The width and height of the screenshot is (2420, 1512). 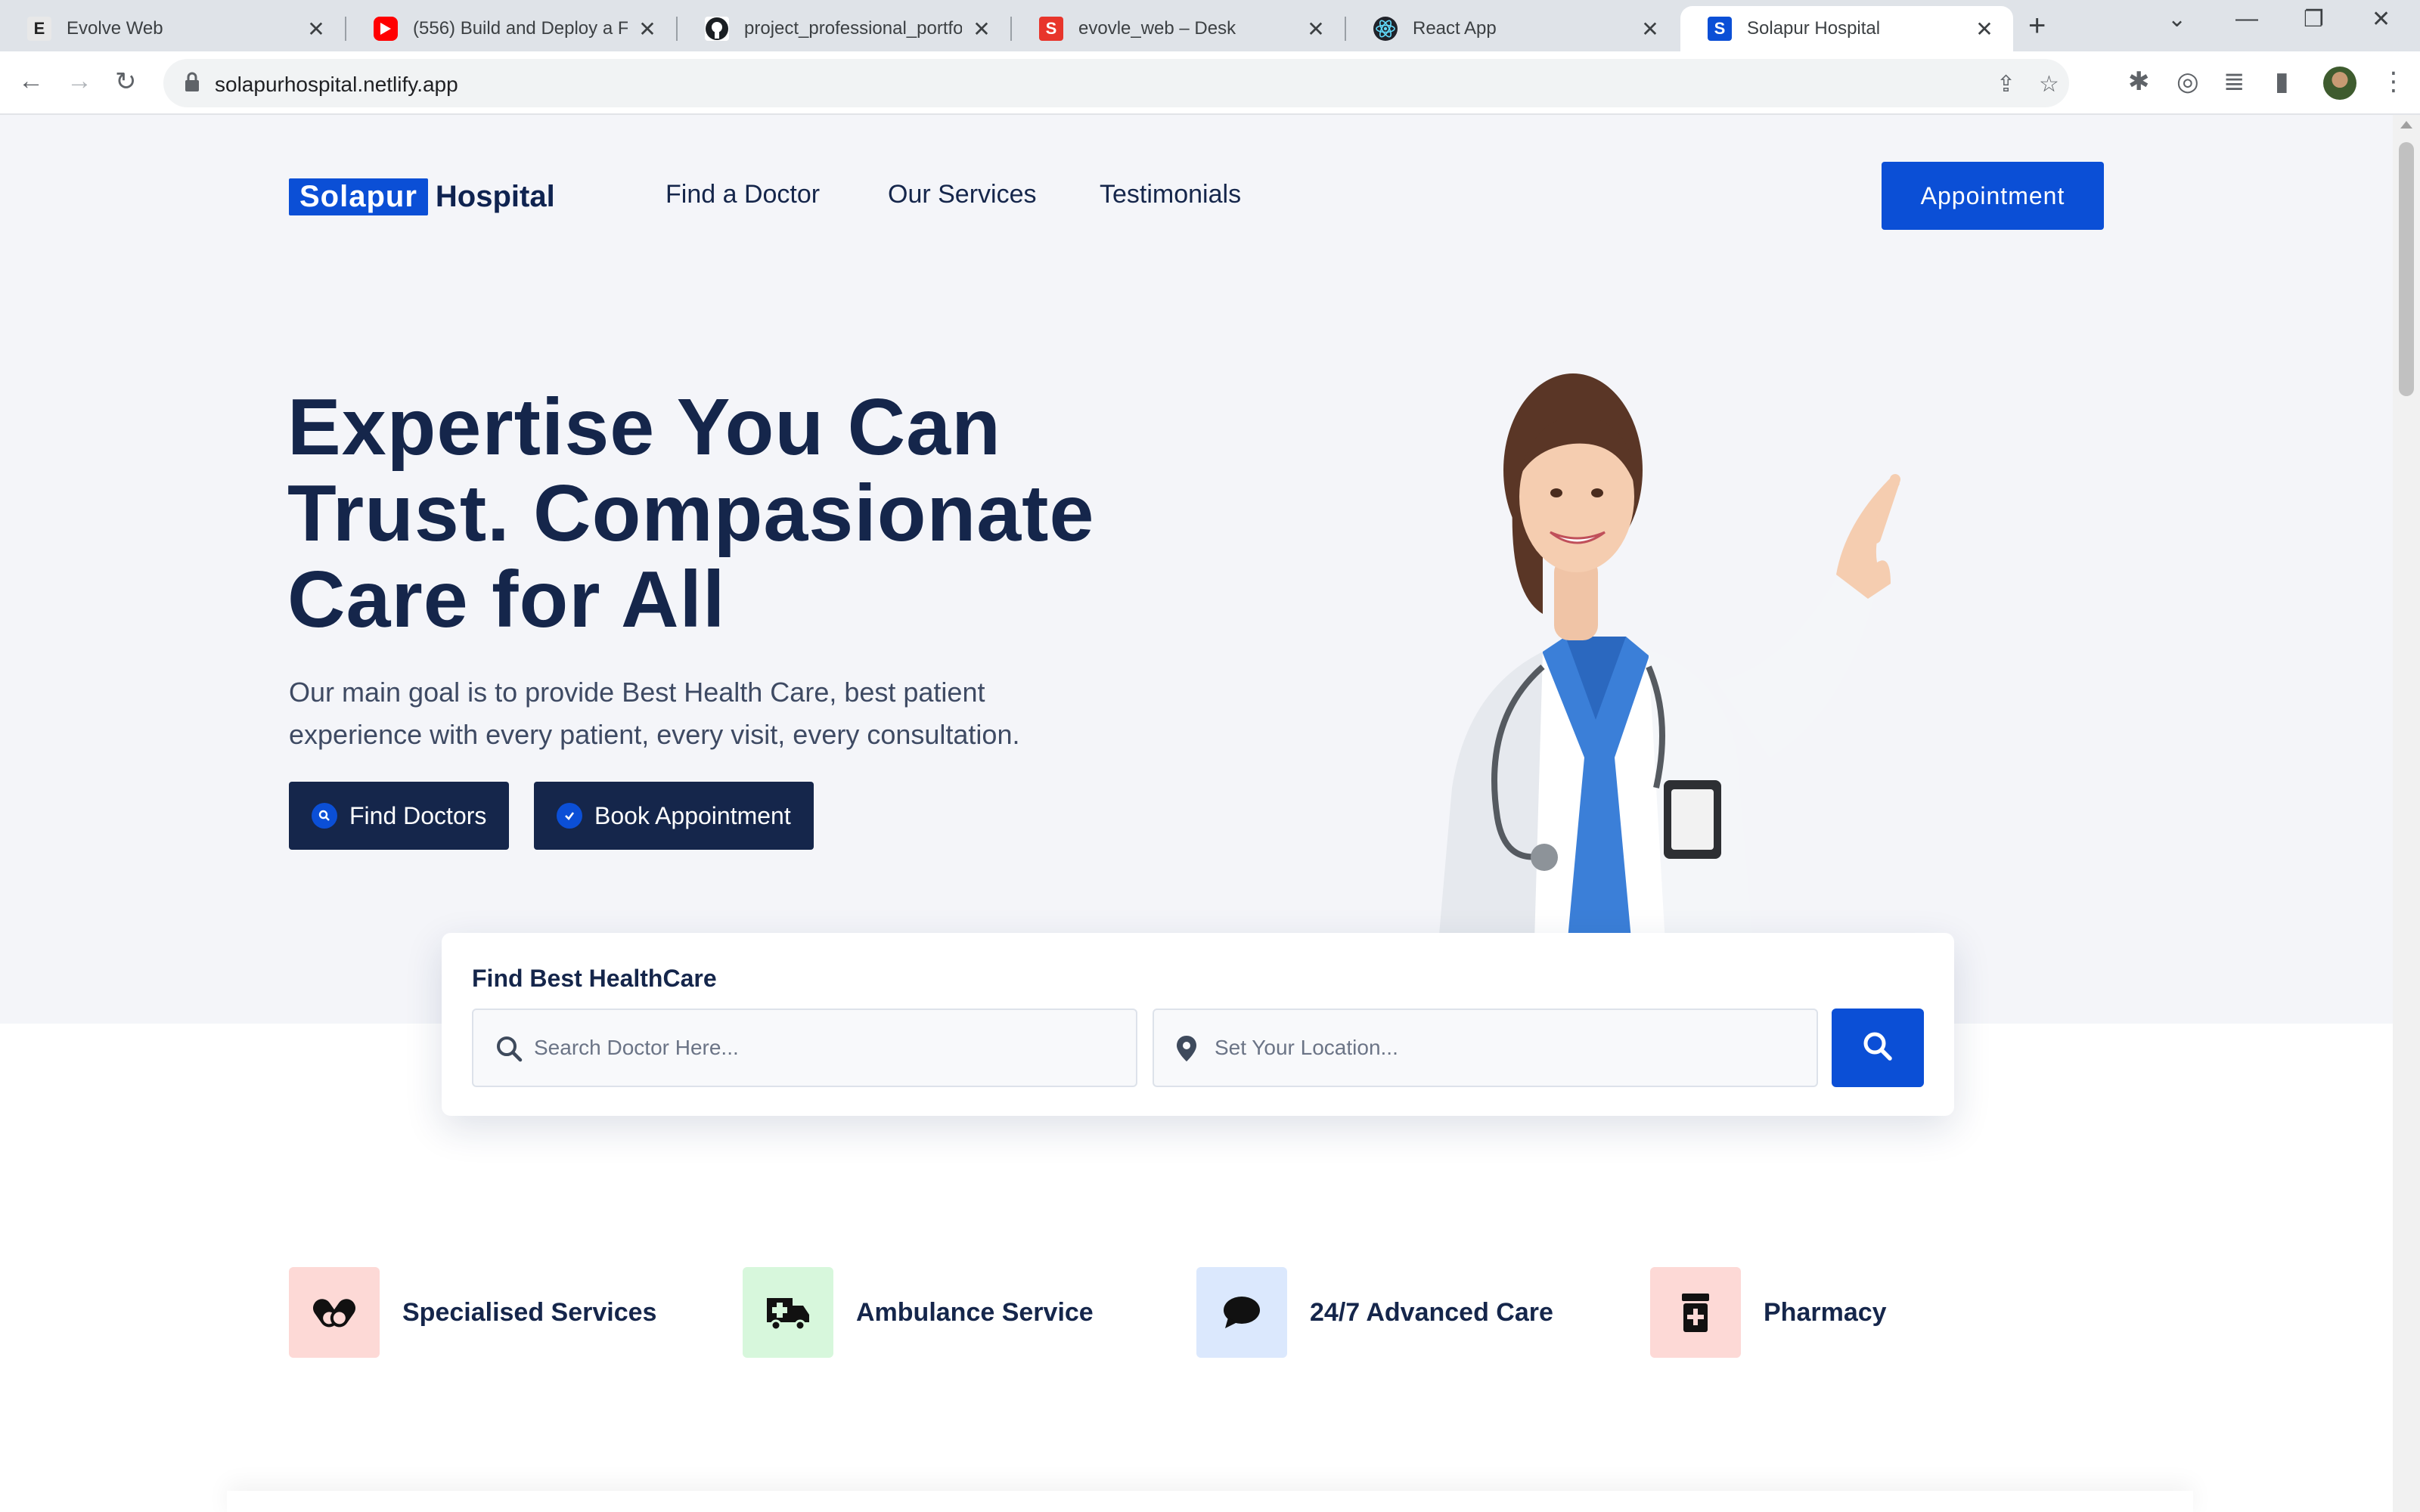 I want to click on feature-pharmacy: Pharmacy, so click(x=1769, y=1312).